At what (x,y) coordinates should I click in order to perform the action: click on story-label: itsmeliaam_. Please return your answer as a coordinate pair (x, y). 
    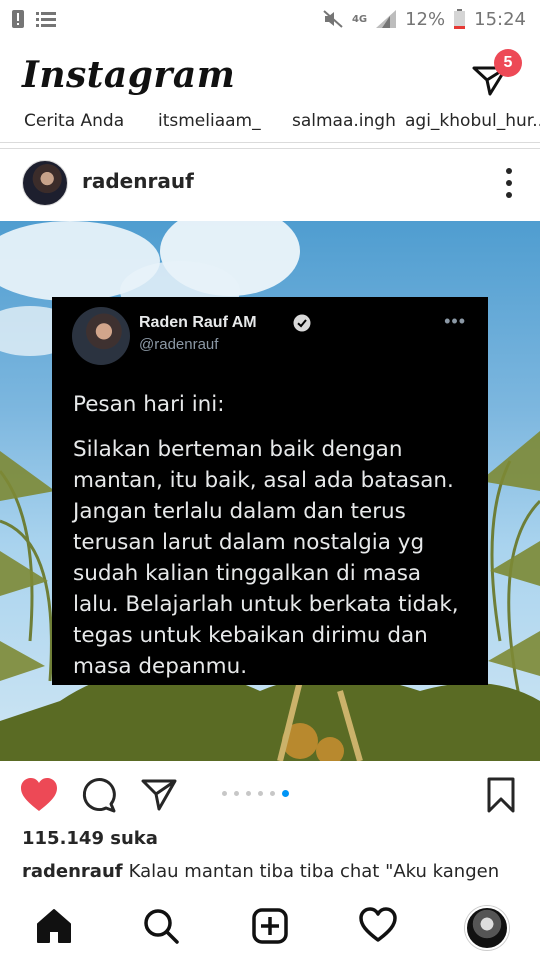
    Looking at the image, I should click on (209, 121).